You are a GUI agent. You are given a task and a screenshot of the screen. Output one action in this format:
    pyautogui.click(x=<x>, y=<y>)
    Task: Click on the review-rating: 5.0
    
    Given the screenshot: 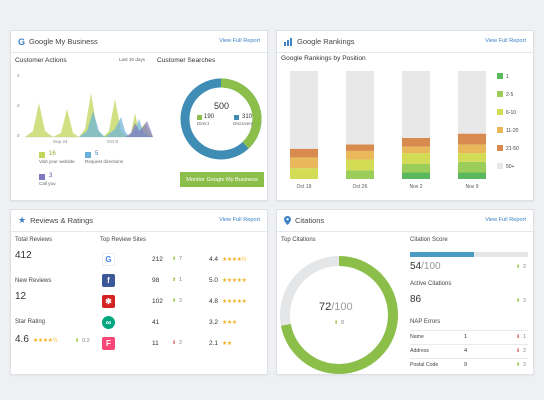 What is the action you would take?
    pyautogui.click(x=214, y=280)
    